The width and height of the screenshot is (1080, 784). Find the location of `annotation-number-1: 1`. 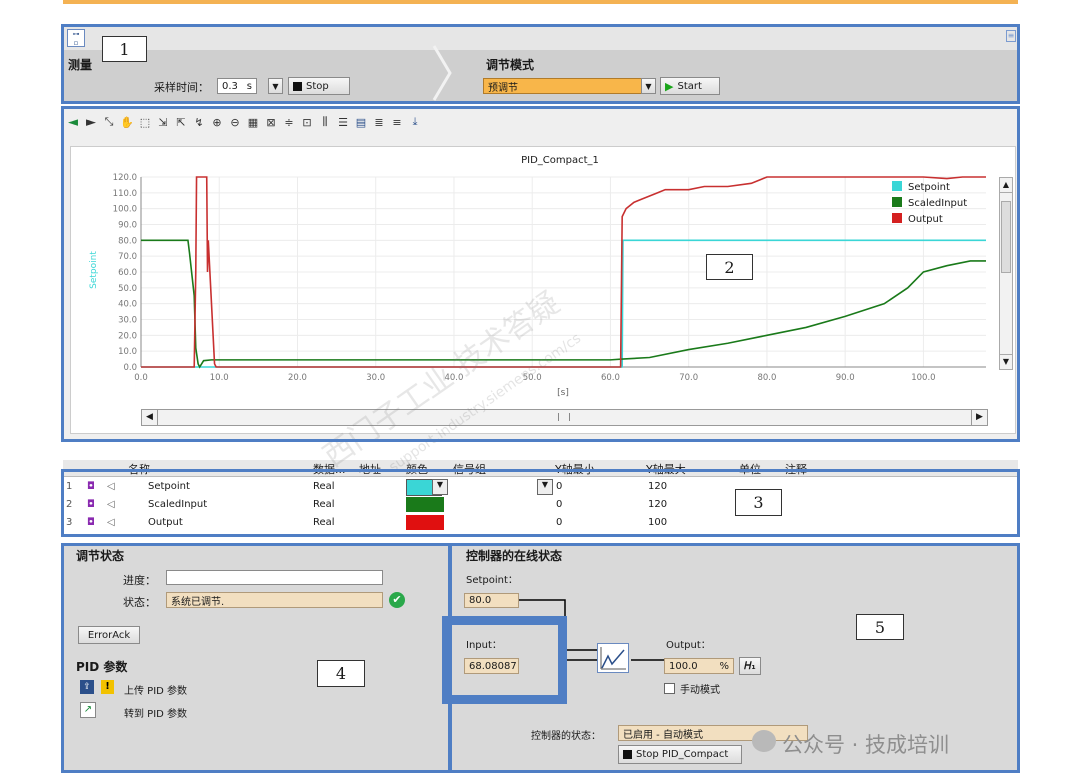

annotation-number-1: 1 is located at coordinates (124, 49).